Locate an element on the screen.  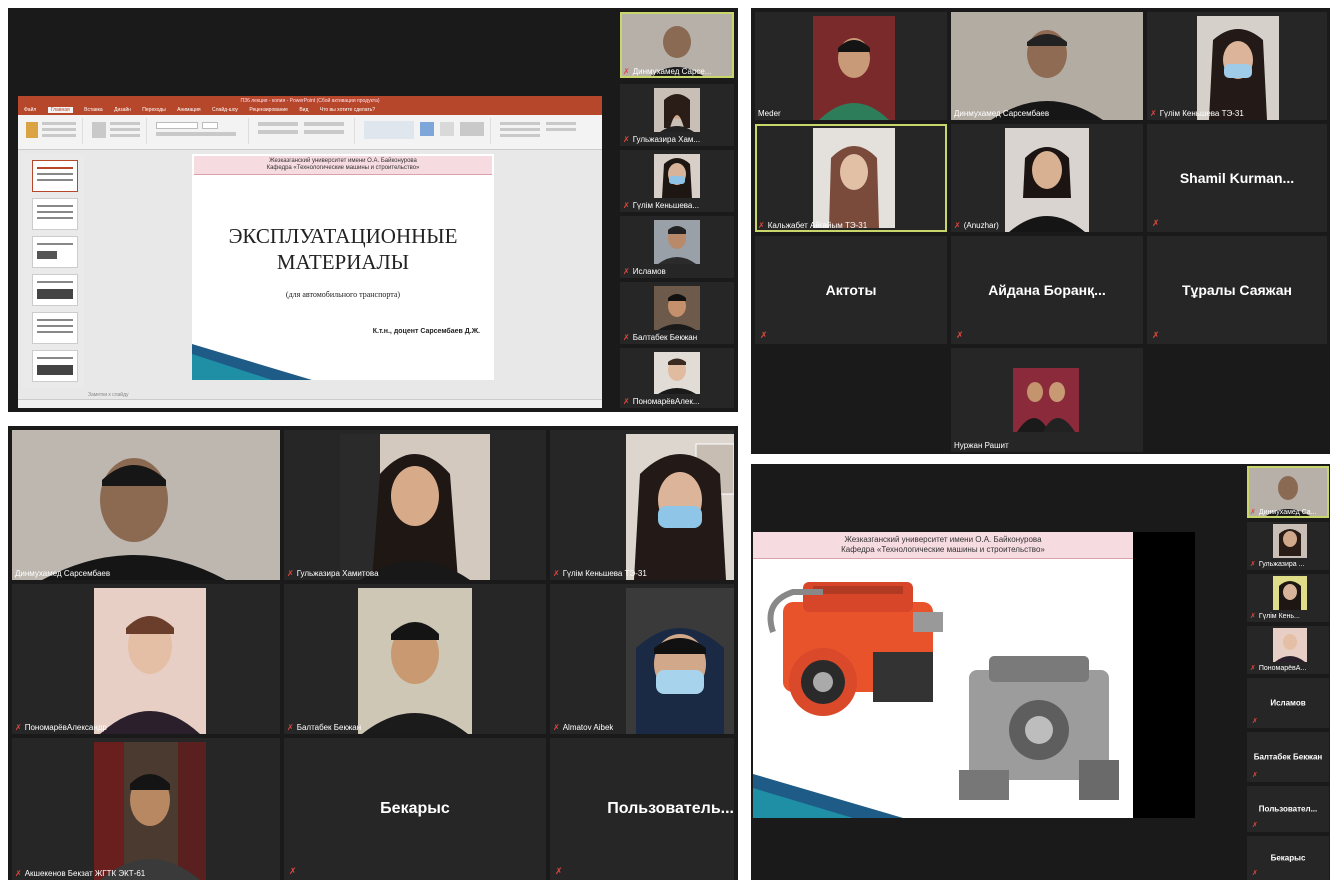
participant-video-tile: Meder is located at coordinates (851, 66).